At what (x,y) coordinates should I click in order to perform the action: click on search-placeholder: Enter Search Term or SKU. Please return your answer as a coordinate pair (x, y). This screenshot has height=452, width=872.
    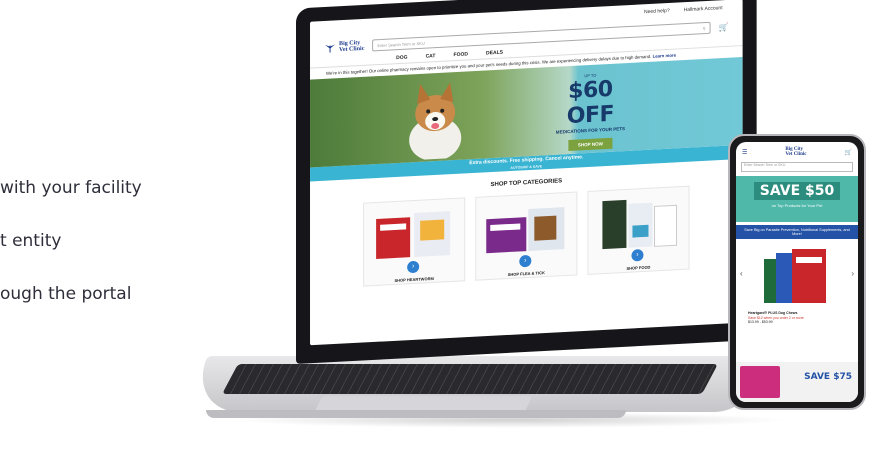
    Looking at the image, I should click on (401, 44).